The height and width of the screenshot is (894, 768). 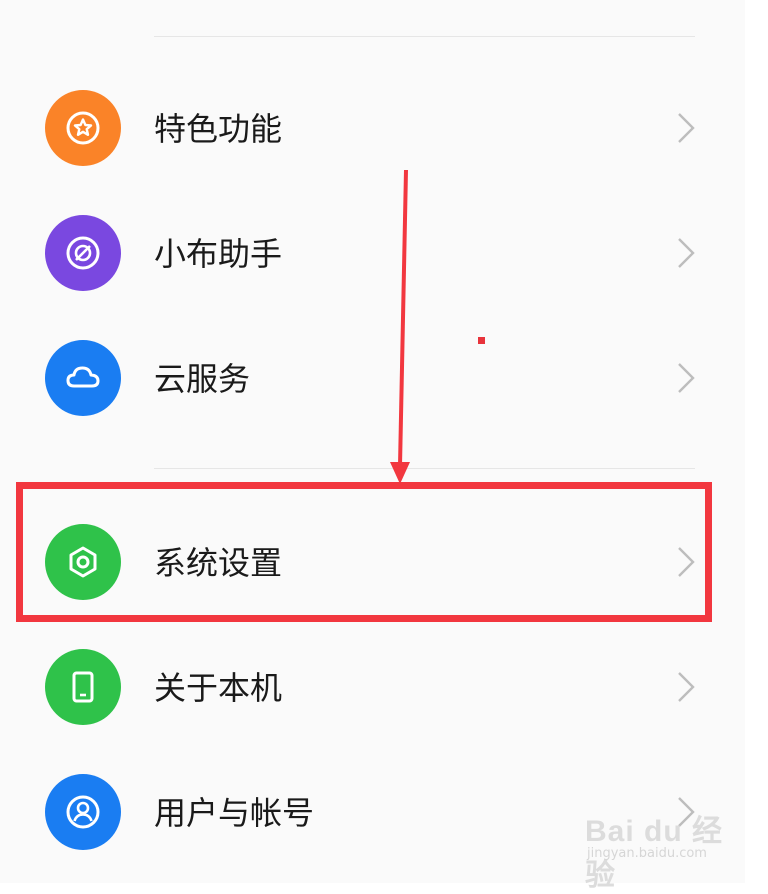 I want to click on menu-item-features: 特色功能, so click(x=372, y=128).